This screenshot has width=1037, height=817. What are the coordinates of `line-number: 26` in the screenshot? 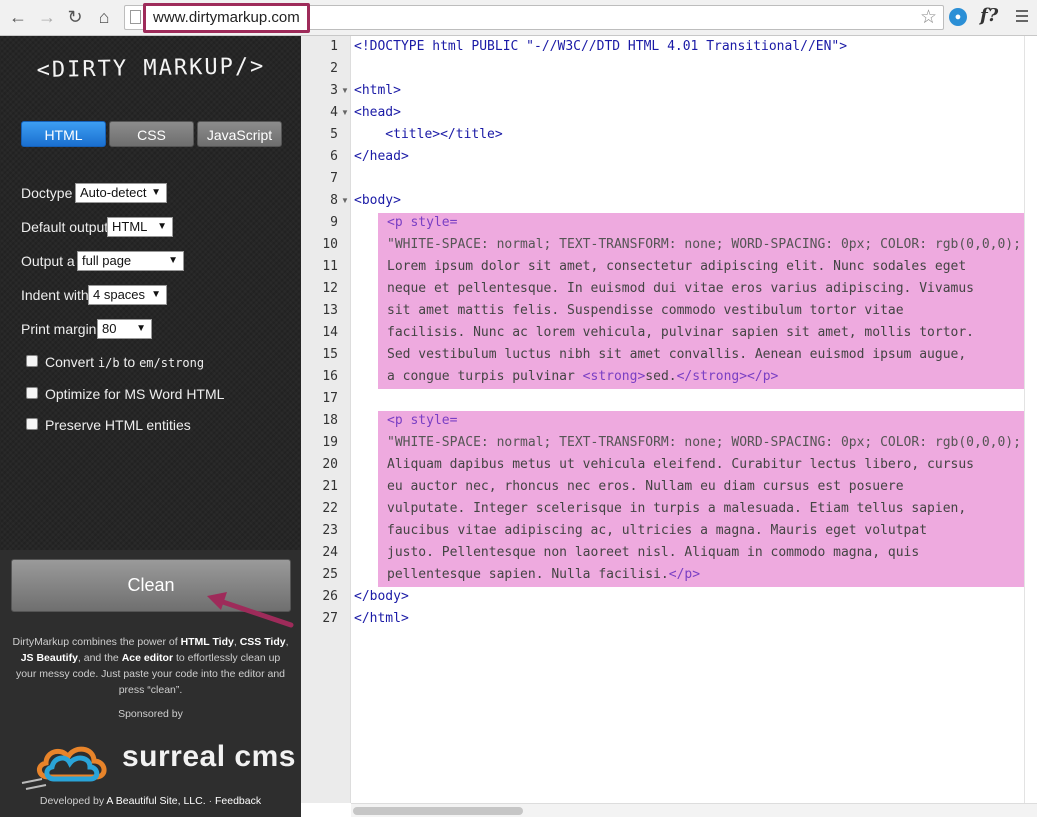 It's located at (330, 596).